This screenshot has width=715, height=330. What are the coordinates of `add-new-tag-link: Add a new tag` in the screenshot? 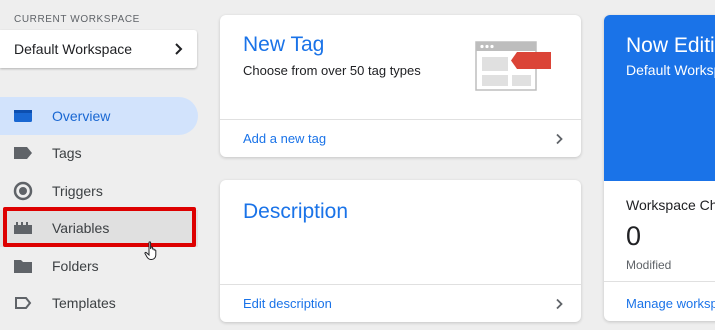 It's located at (400, 138).